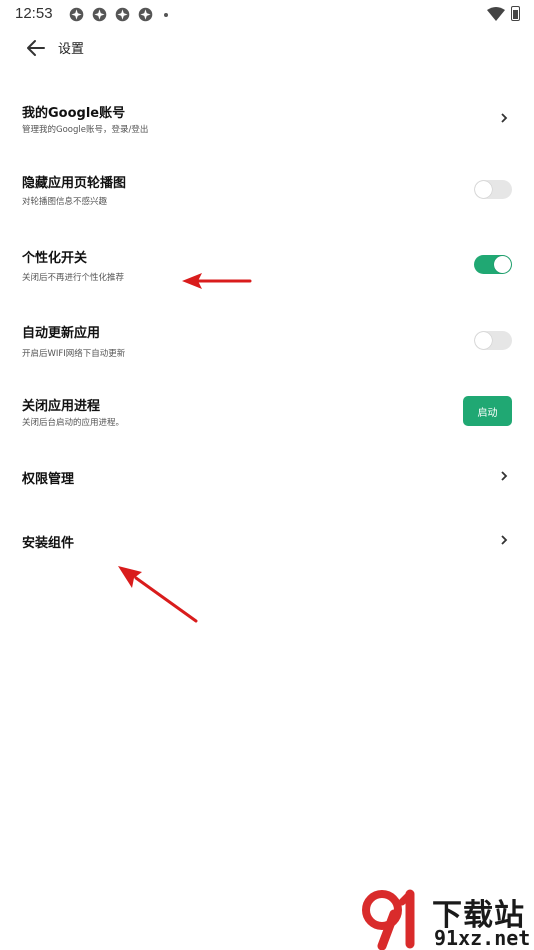 The height and width of the screenshot is (950, 534). What do you see at coordinates (267, 338) in the screenshot?
I see `auto-update-row: 自动更新应用 开启后WIFI网络下自动更新` at bounding box center [267, 338].